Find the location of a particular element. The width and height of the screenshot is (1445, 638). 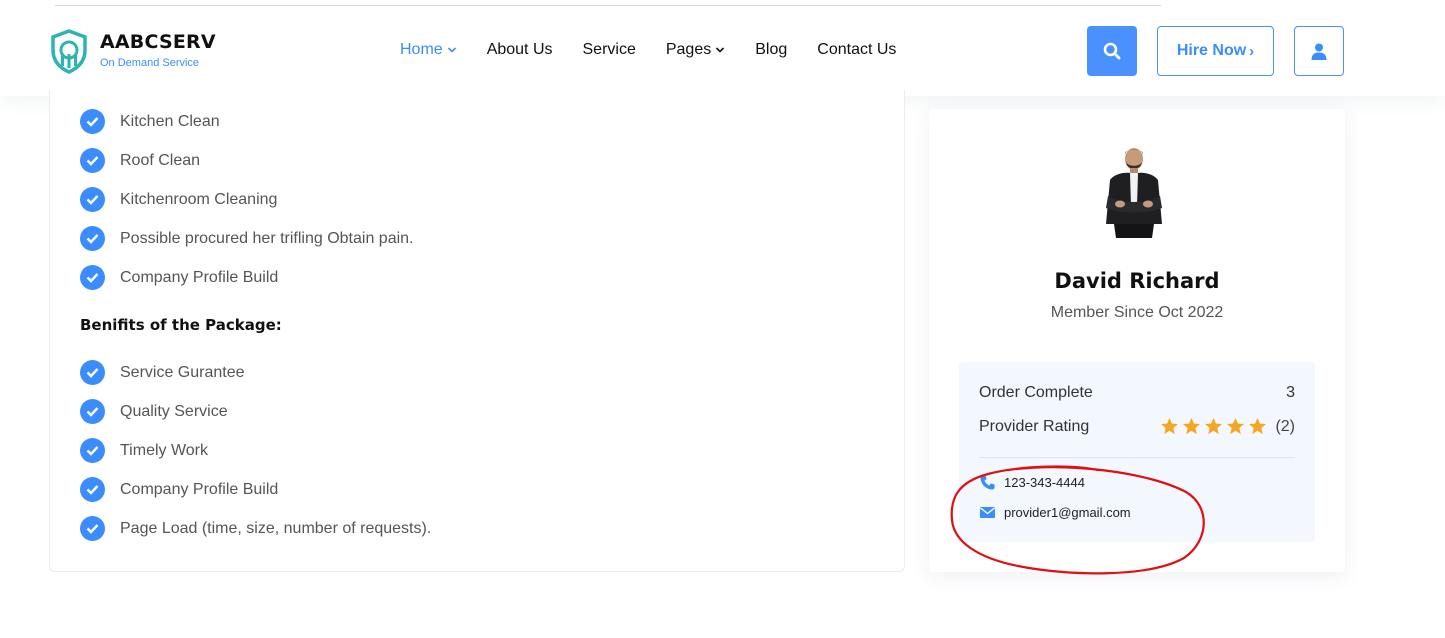

email-address: provider1@gmail.com is located at coordinates (1067, 512).